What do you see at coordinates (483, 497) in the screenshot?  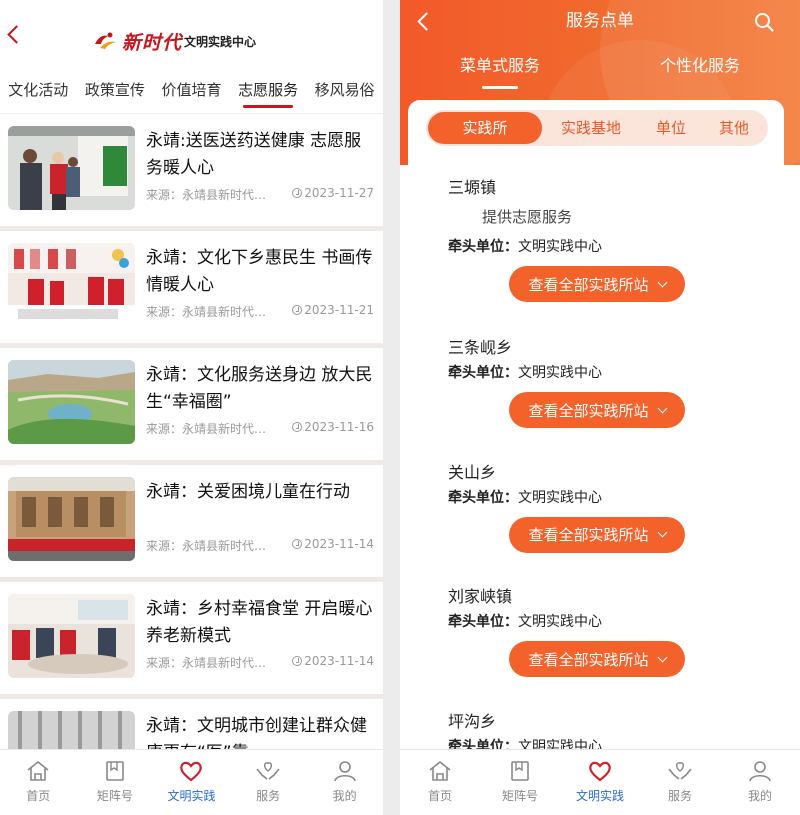 I see `lead-label: 牵头单位：` at bounding box center [483, 497].